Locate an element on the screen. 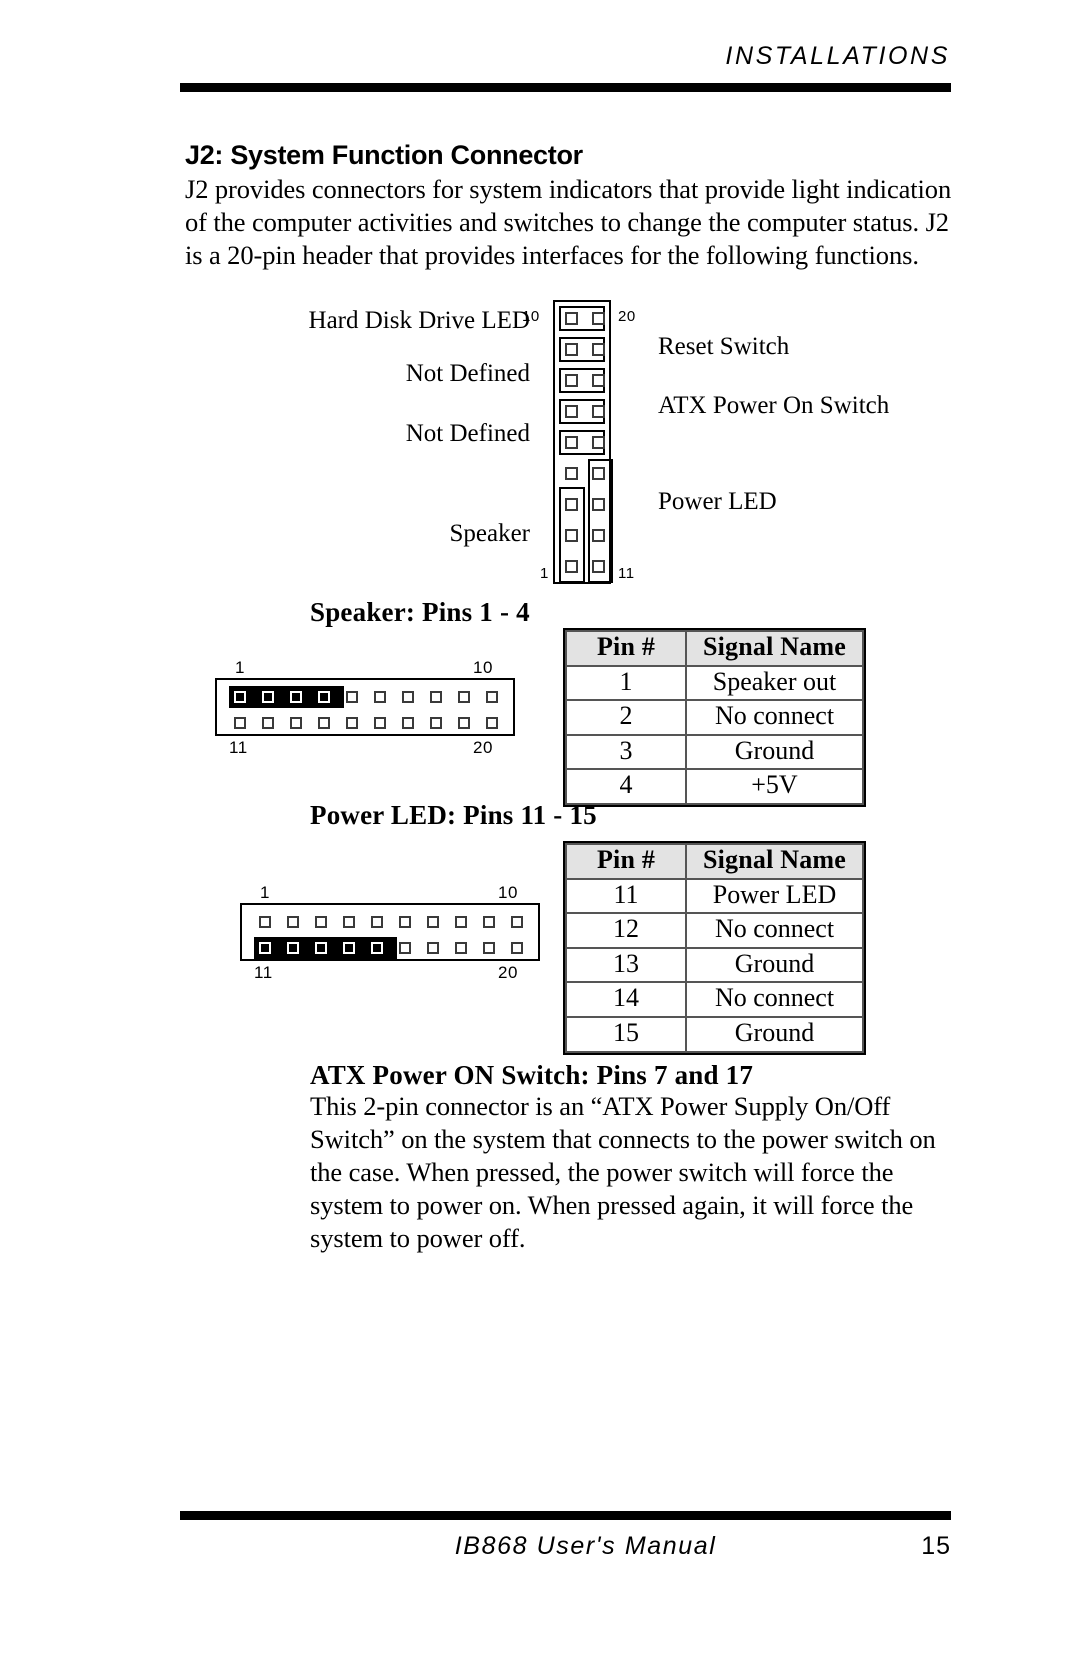 The height and width of the screenshot is (1669, 1080). page-footer: IB868 User's Manual 15 is located at coordinates (565, 1546).